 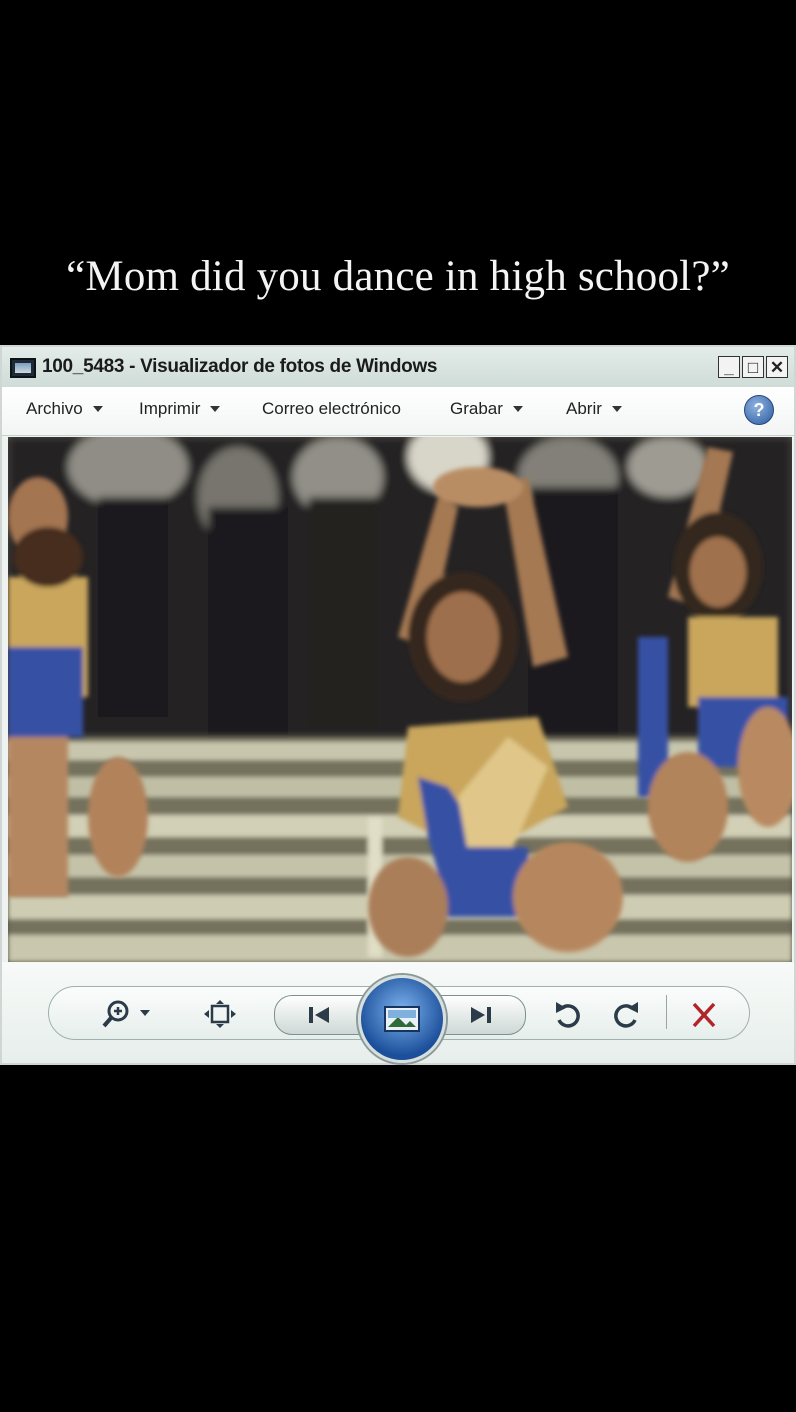 I want to click on help-icon: ?, so click(x=759, y=410).